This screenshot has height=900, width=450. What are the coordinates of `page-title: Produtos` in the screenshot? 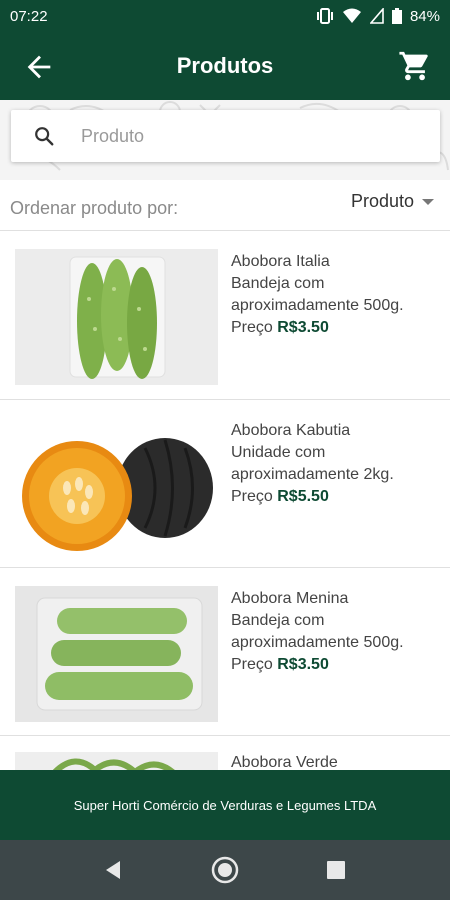 It's located at (225, 65).